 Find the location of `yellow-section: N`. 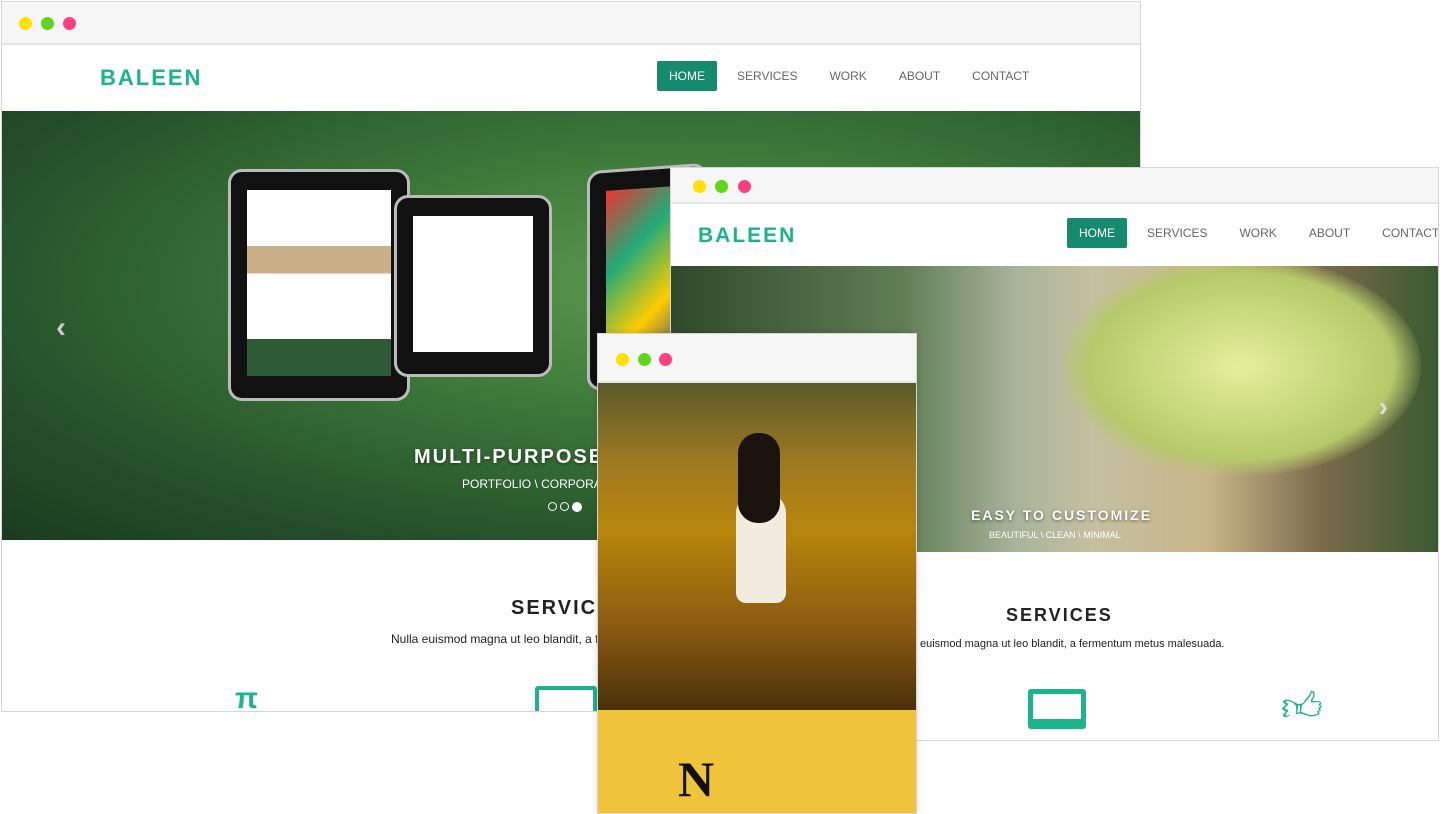

yellow-section: N is located at coordinates (757, 761).